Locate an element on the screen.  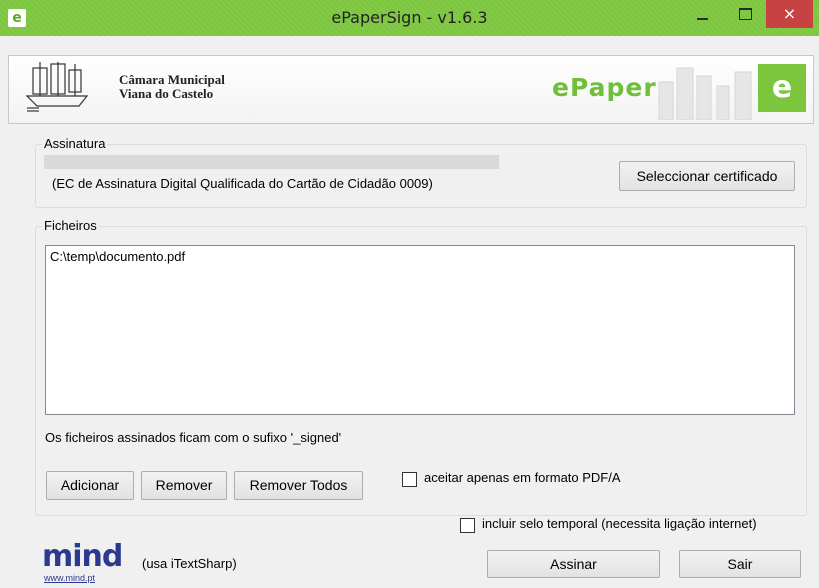
close-icon: × is located at coordinates (789, 13).